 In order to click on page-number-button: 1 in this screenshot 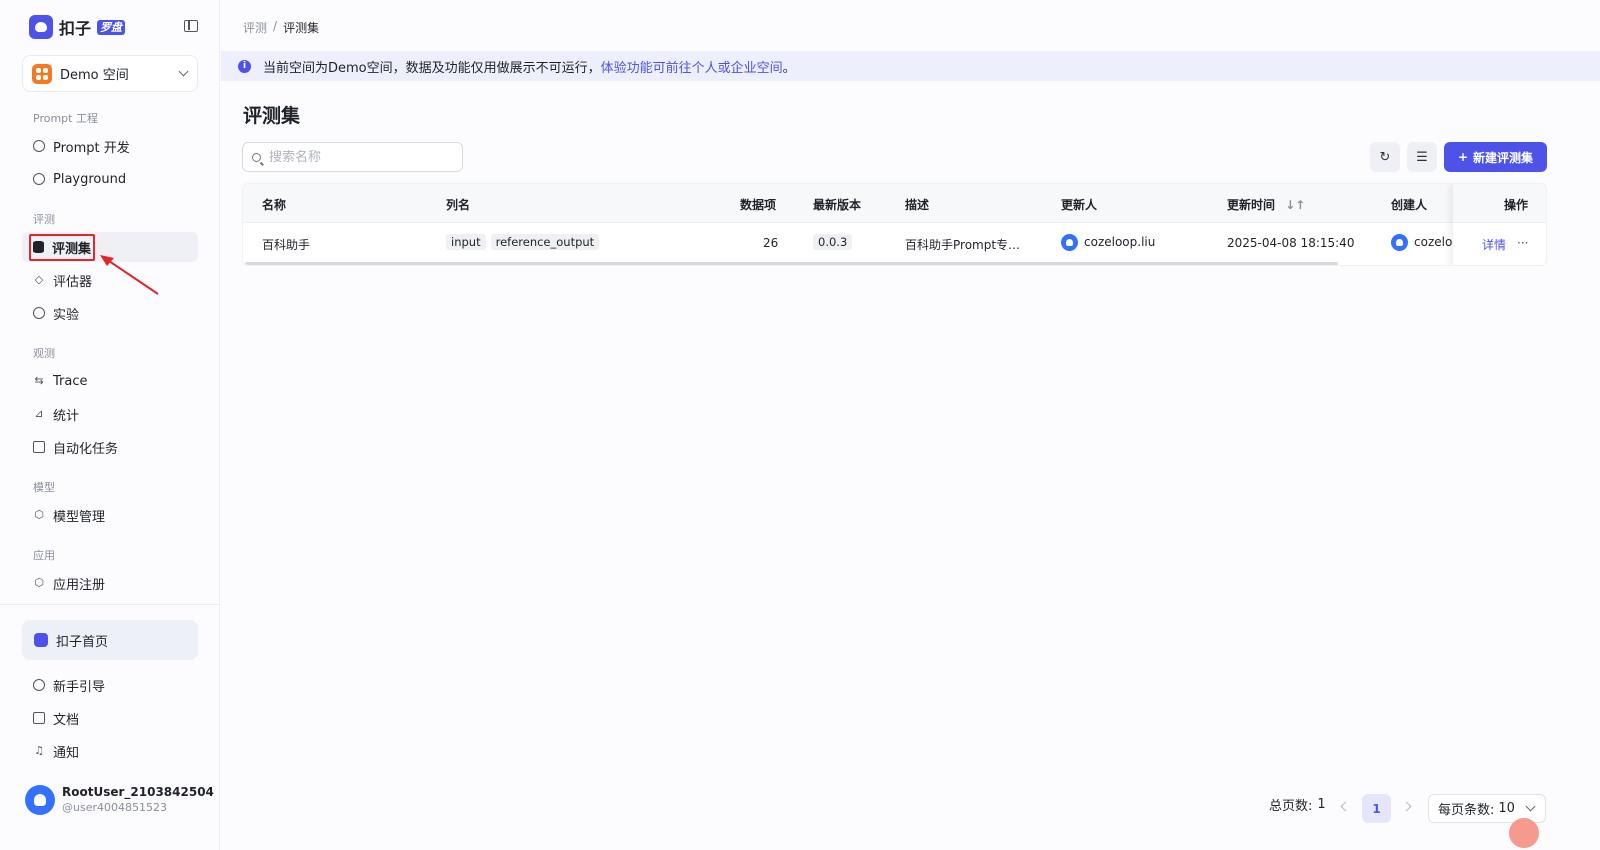, I will do `click(1376, 808)`.